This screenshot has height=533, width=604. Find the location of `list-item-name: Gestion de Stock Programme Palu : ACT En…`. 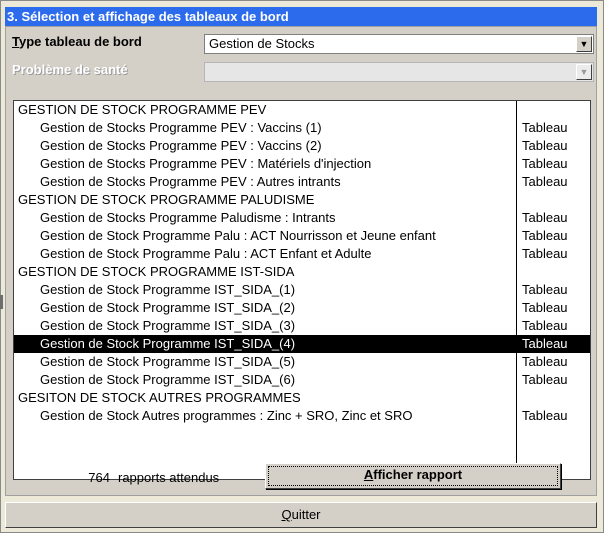

list-item-name: Gestion de Stock Programme Palu : ACT En… is located at coordinates (206, 253).